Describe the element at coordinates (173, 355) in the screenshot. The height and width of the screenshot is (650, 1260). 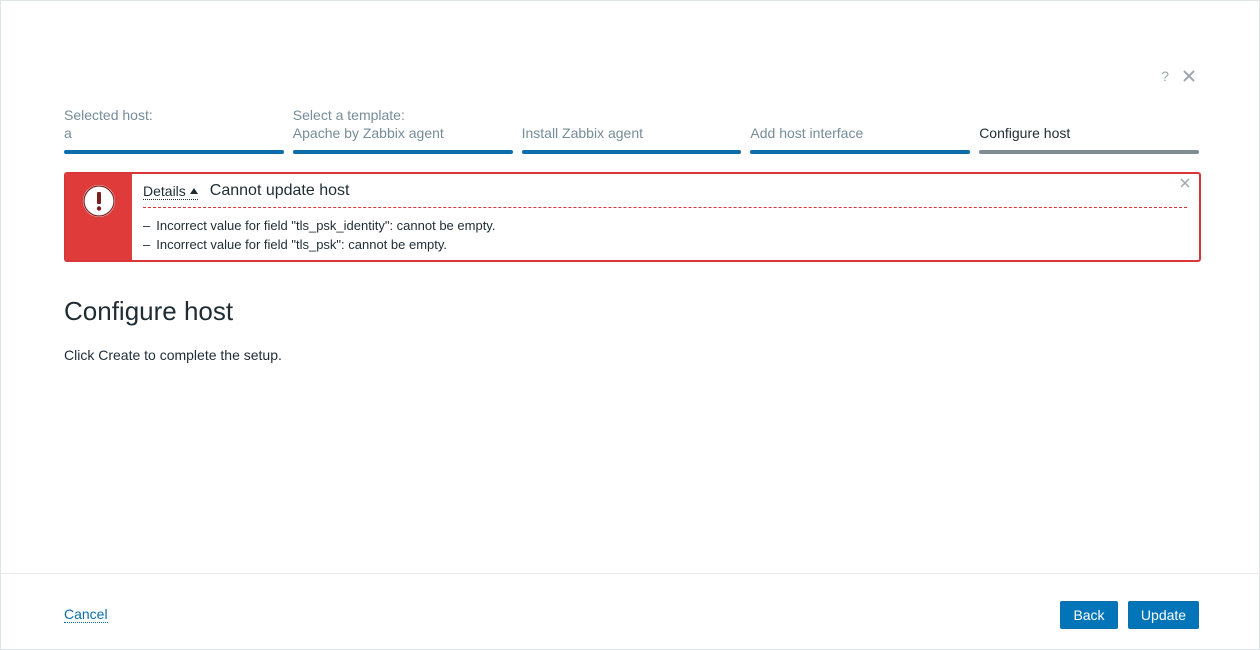
I see `page-description: Click Create to complete the setup.` at that location.